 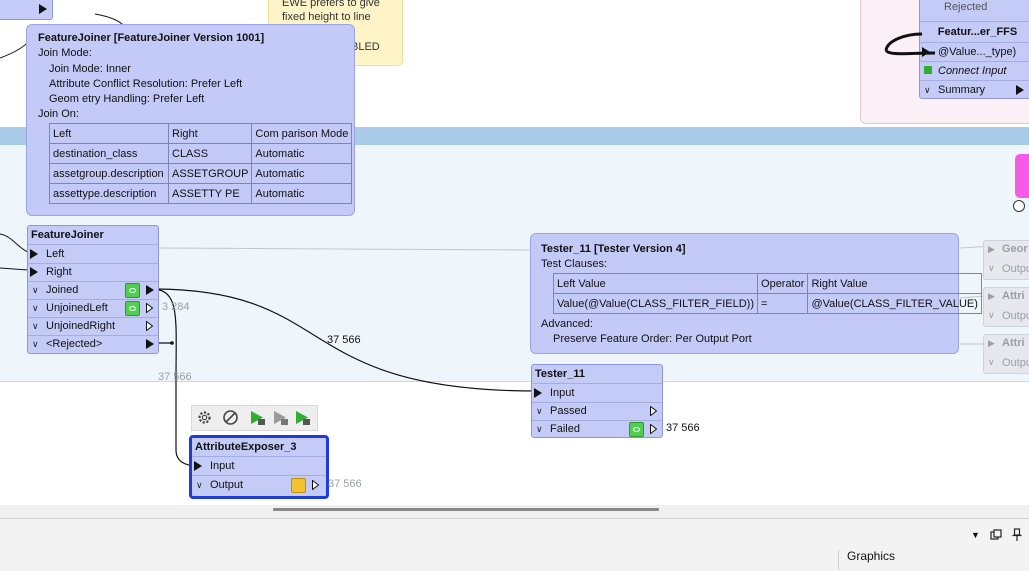 I want to click on tester-node: Tester_11 Input ∨ Passed ∨ Failed, so click(x=597, y=401).